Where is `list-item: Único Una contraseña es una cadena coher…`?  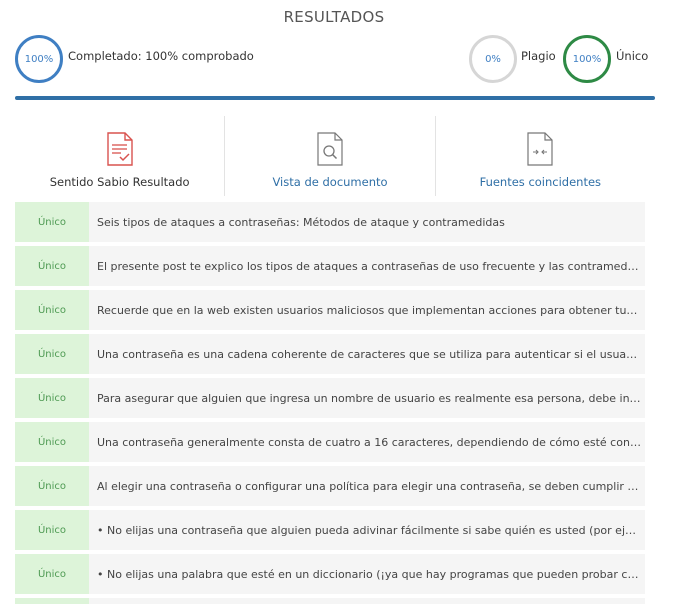
list-item: Único Una contraseña es una cadena coher… is located at coordinates (330, 354).